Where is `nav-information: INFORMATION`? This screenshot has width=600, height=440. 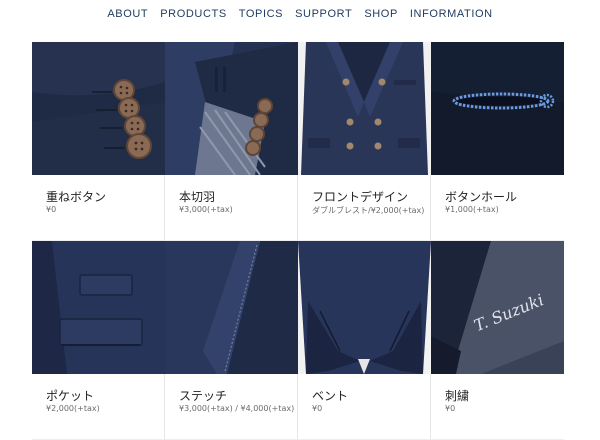
nav-information: INFORMATION is located at coordinates (451, 14).